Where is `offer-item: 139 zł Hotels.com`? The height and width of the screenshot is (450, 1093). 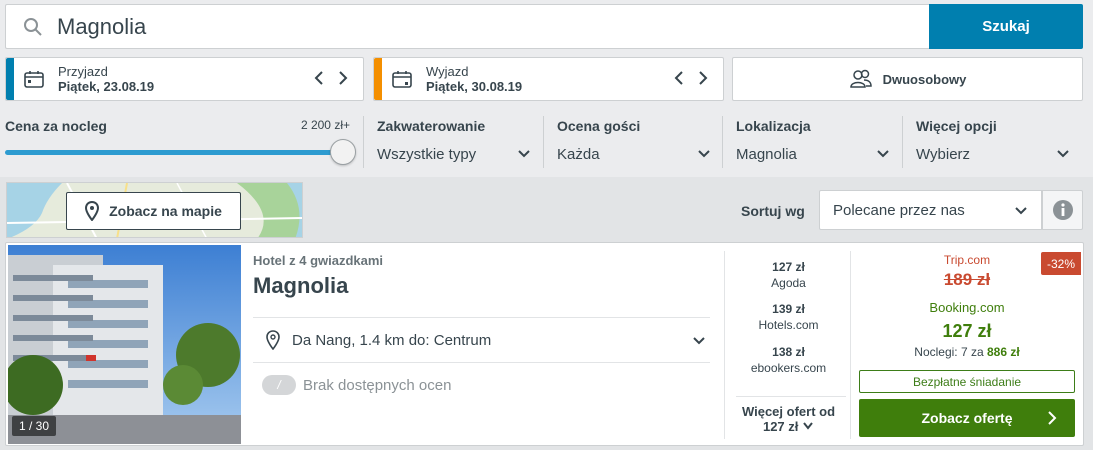 offer-item: 139 zł Hotels.com is located at coordinates (788, 317).